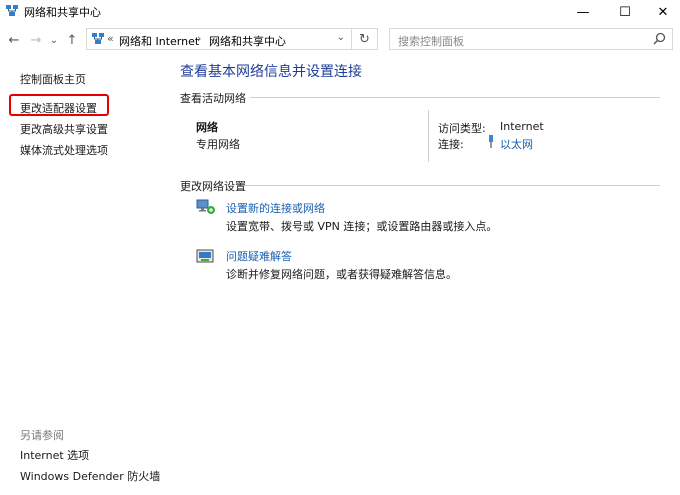 The width and height of the screenshot is (680, 495). I want to click on network-divider, so click(428, 136).